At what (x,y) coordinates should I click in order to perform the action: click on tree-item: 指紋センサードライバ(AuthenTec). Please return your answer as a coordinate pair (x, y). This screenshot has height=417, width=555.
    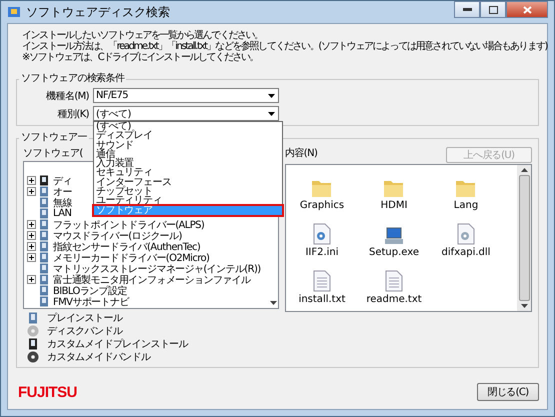
    Looking at the image, I should click on (126, 247).